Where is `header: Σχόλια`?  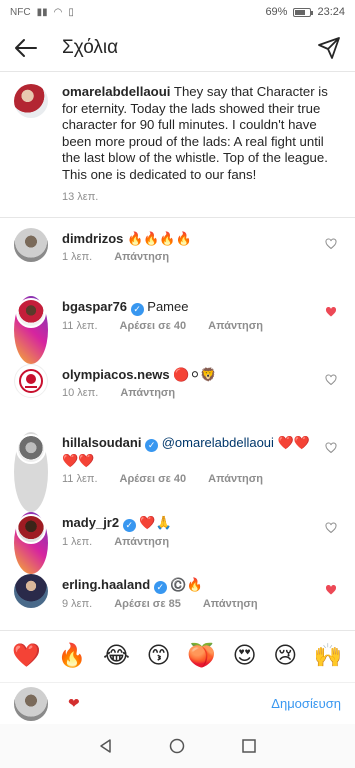
header: Σχόλια is located at coordinates (177, 48).